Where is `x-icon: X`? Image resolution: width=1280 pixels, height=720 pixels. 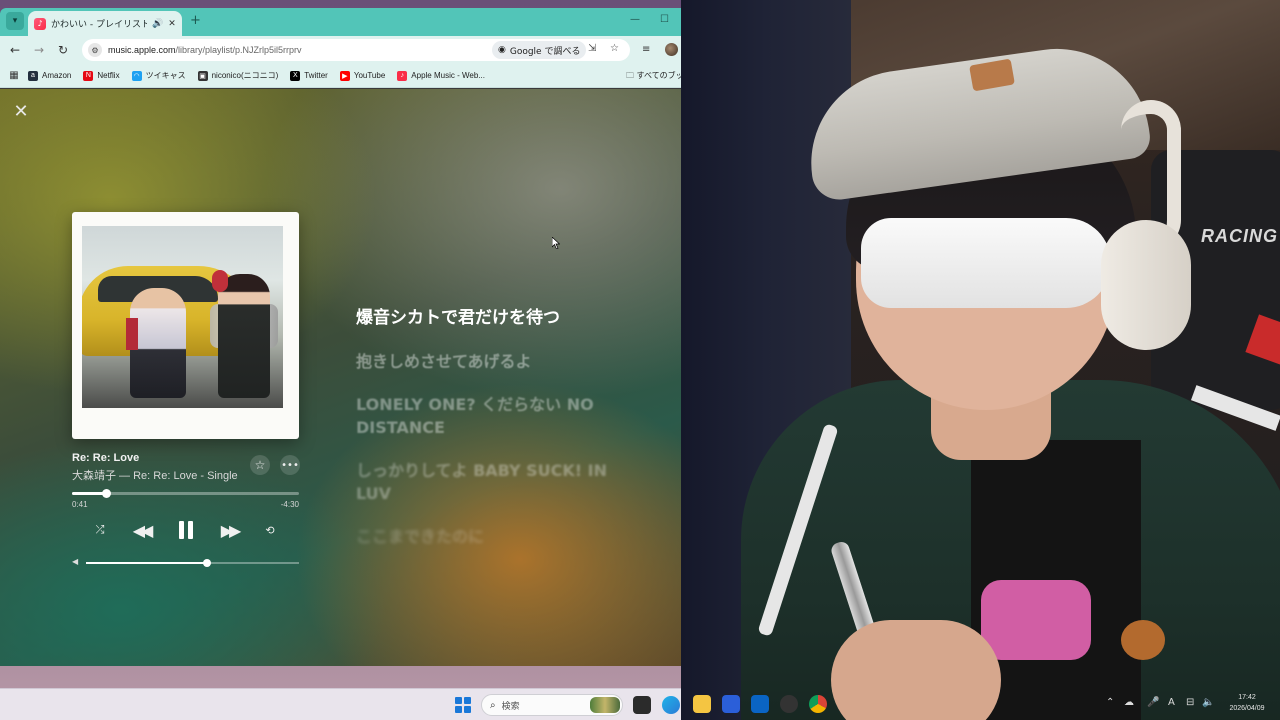
x-icon: X is located at coordinates (295, 75).